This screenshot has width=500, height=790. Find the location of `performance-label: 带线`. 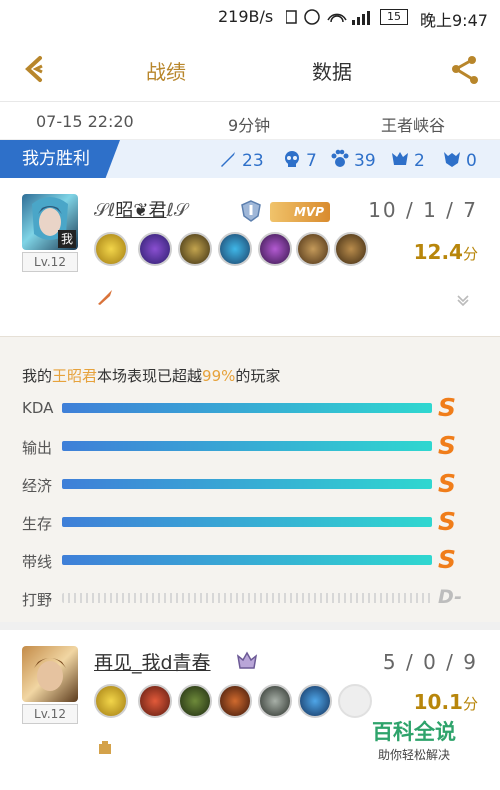

performance-label: 带线 is located at coordinates (37, 562).